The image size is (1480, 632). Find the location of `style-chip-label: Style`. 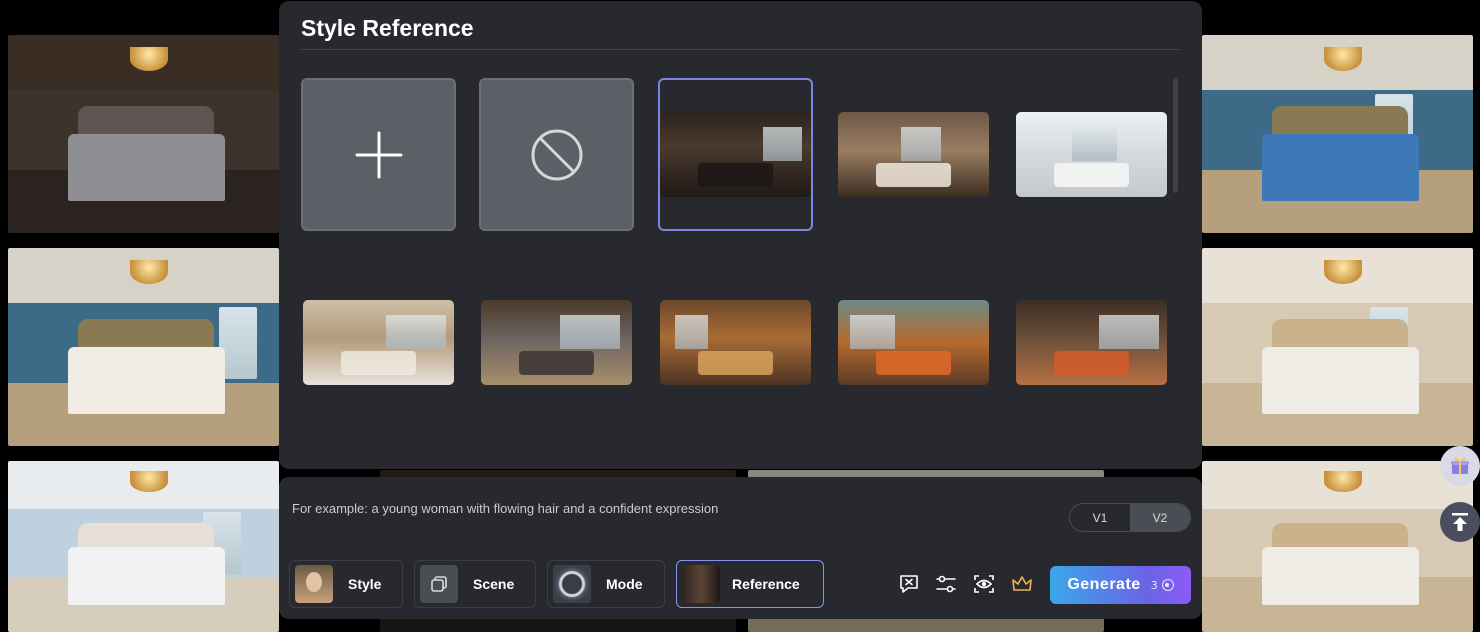

style-chip-label: Style is located at coordinates (365, 584).